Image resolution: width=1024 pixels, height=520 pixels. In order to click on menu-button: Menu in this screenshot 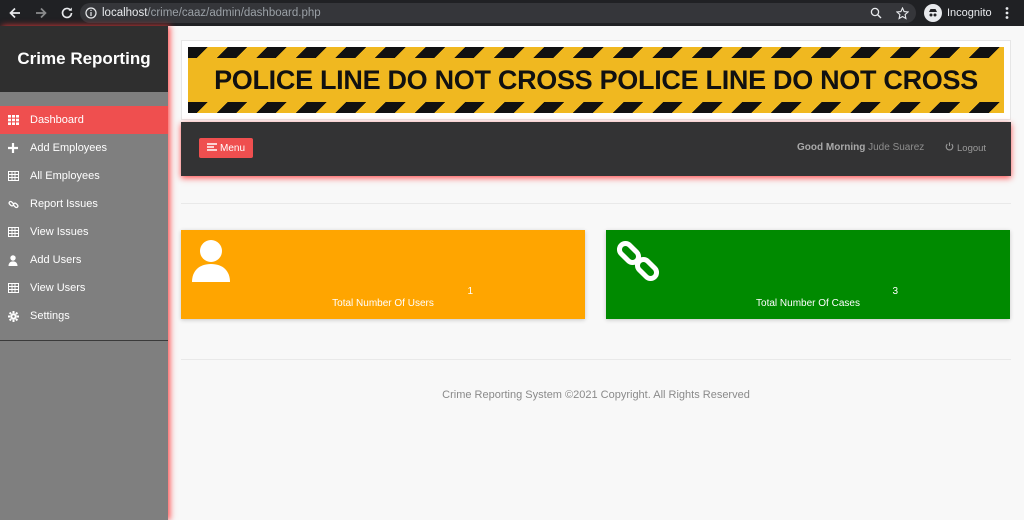, I will do `click(226, 148)`.